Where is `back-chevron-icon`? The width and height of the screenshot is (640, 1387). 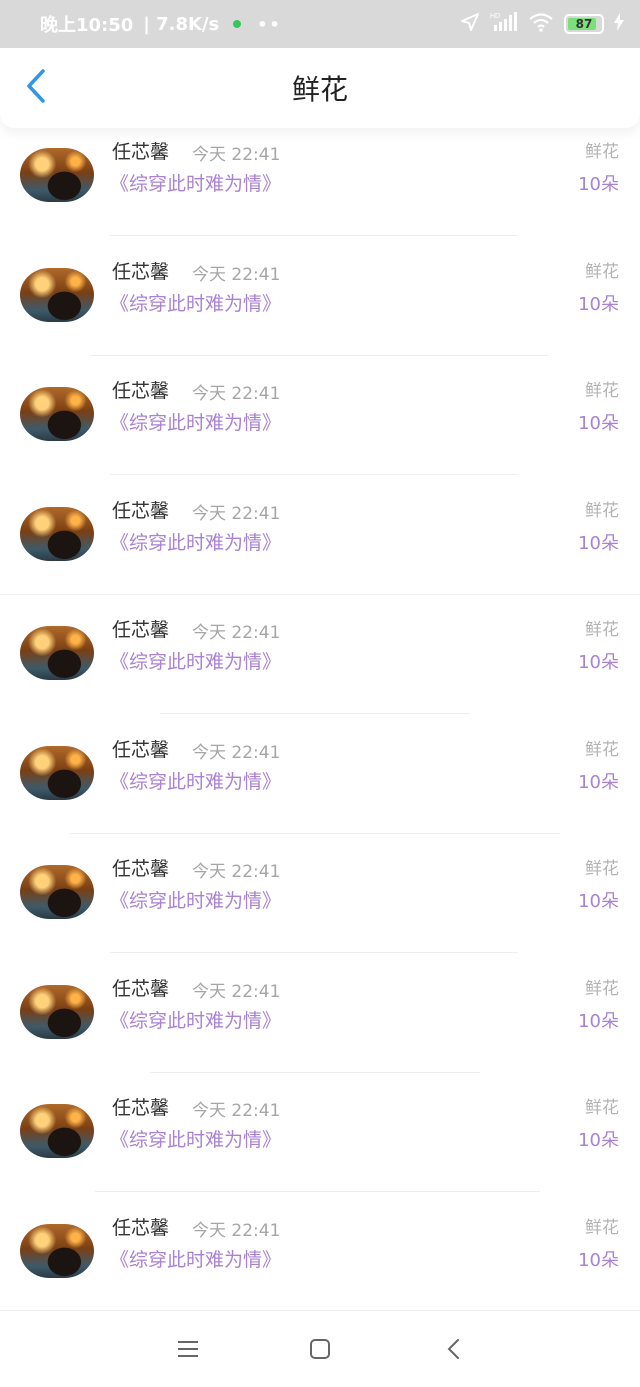
back-chevron-icon is located at coordinates (454, 1351).